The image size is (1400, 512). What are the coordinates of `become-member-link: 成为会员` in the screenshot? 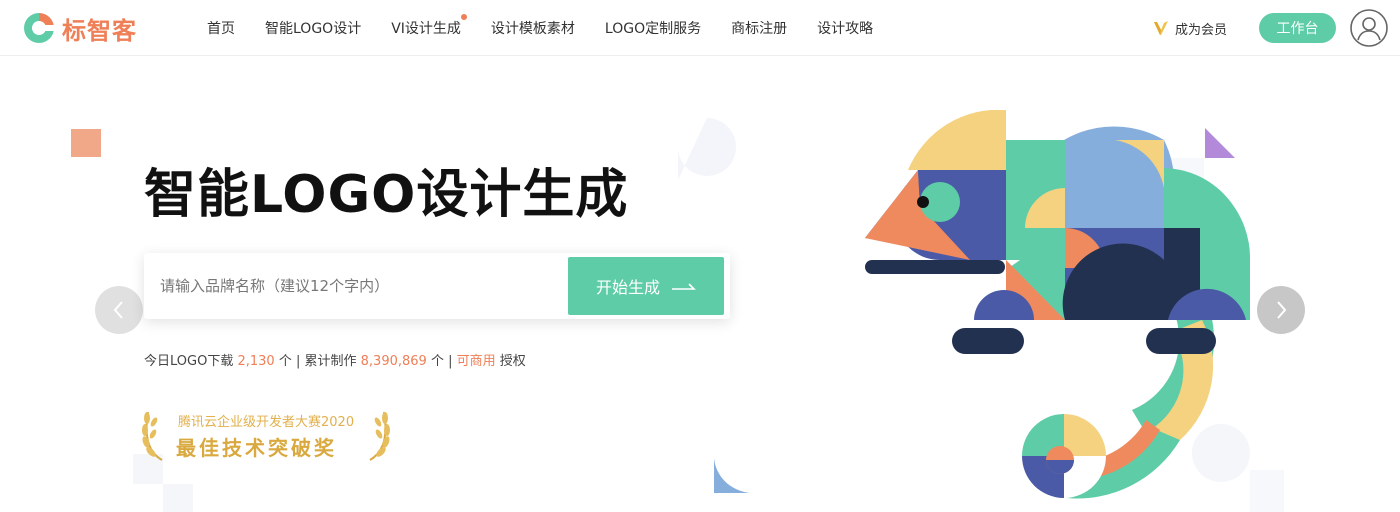 It's located at (1189, 28).